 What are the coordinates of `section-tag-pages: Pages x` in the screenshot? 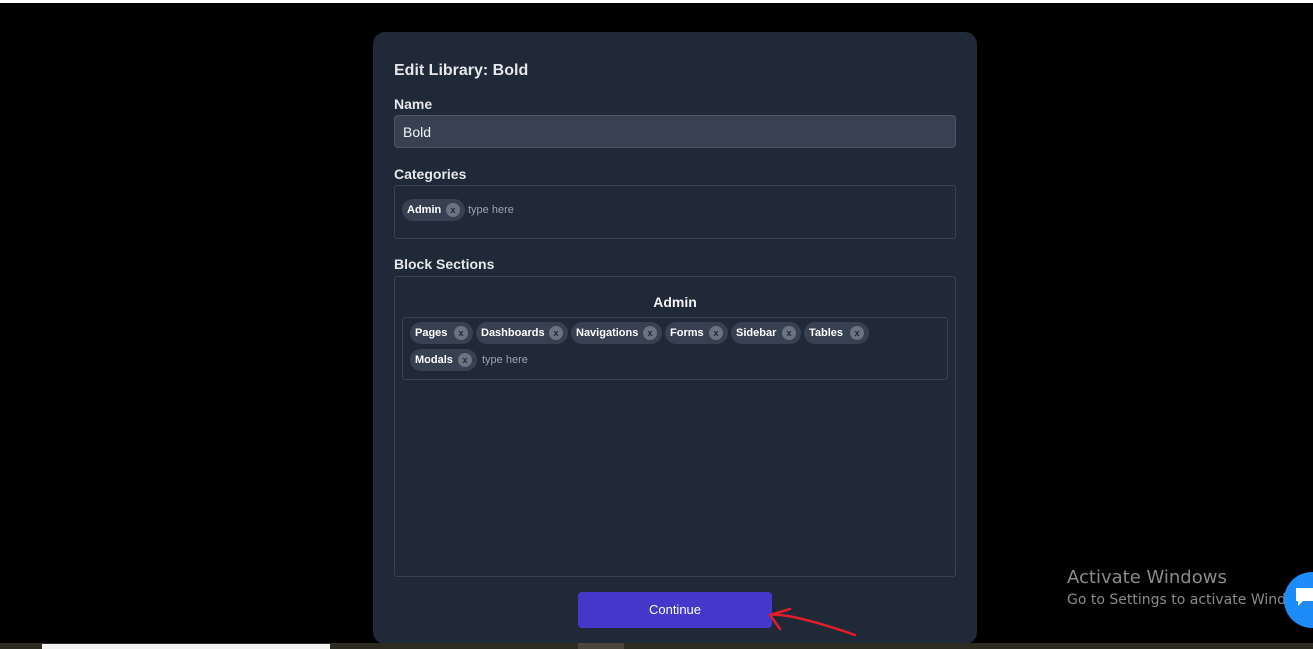 It's located at (441, 333).